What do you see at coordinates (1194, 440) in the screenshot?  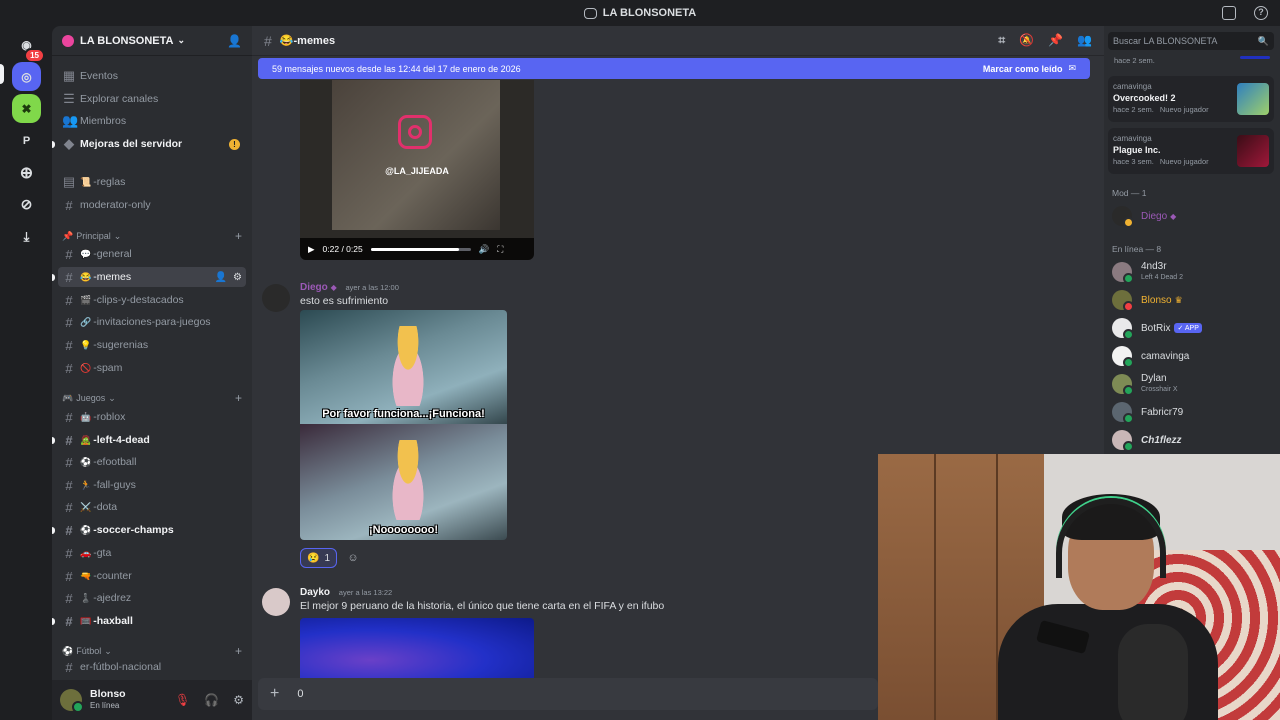 I see `member-item: Ch1flezz` at bounding box center [1194, 440].